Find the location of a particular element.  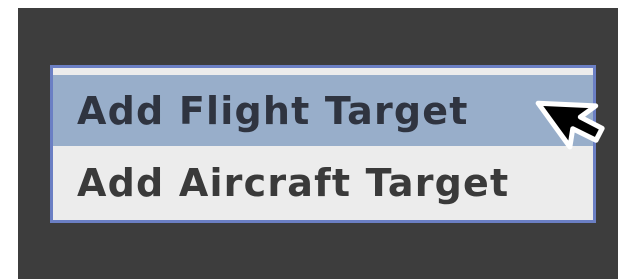

menu-item-label: Add Aircraft Target is located at coordinates (293, 183).